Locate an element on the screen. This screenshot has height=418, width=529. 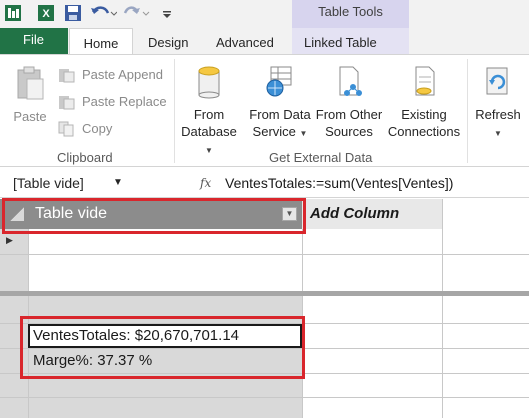
database-icon is located at coordinates (209, 84).